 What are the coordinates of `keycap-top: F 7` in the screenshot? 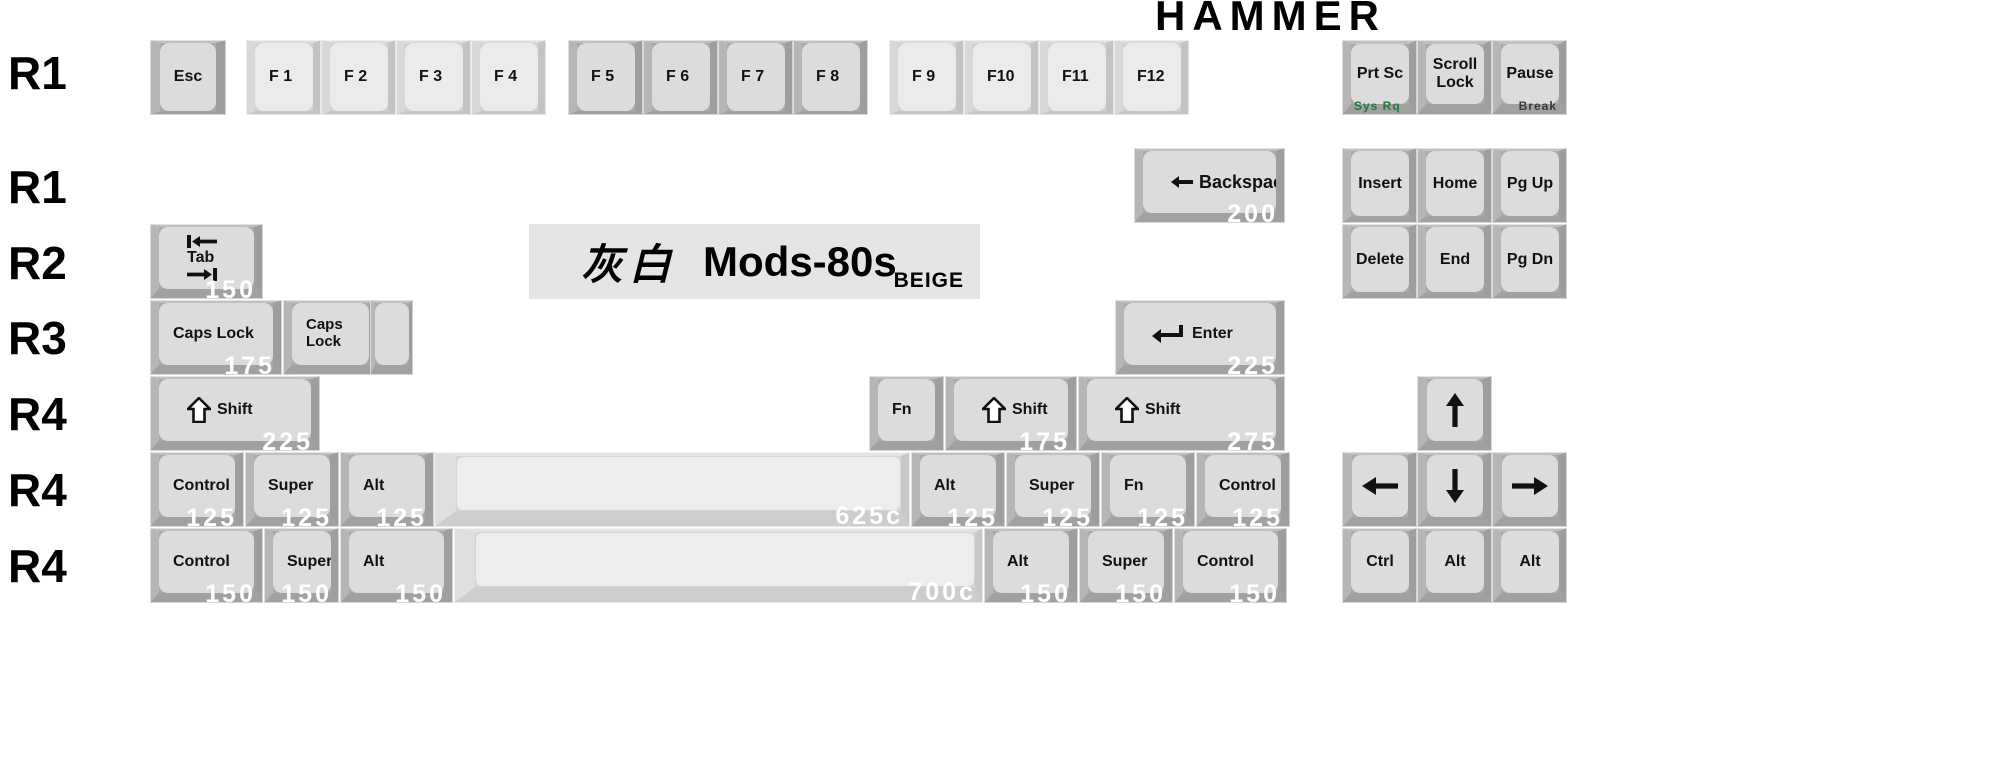 It's located at (756, 77).